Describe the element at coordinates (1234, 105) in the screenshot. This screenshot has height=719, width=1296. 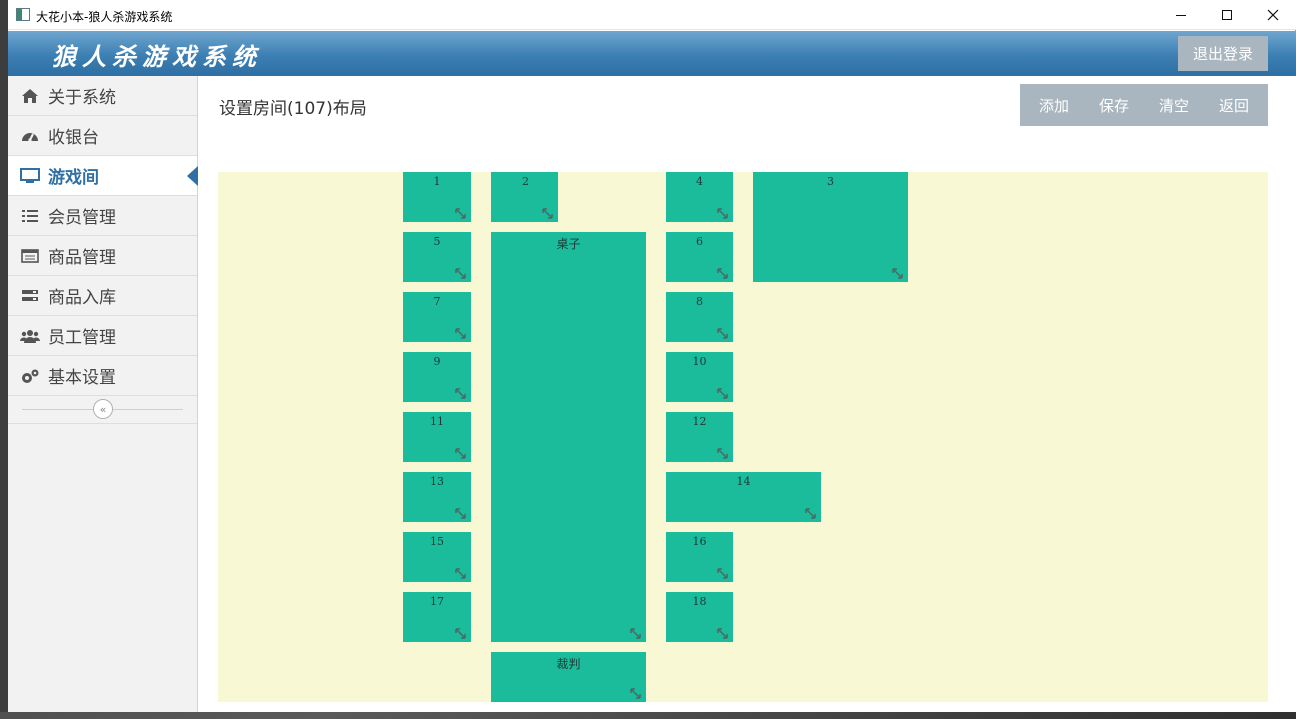
I see `back-button: 返回` at that location.